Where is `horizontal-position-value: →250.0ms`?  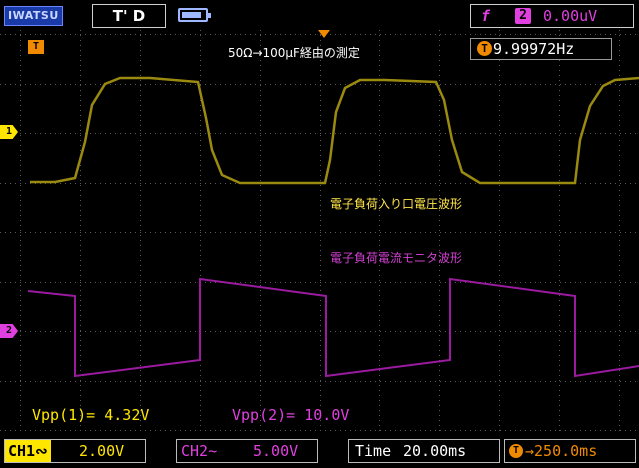
horizontal-position-value: →250.0ms is located at coordinates (561, 451).